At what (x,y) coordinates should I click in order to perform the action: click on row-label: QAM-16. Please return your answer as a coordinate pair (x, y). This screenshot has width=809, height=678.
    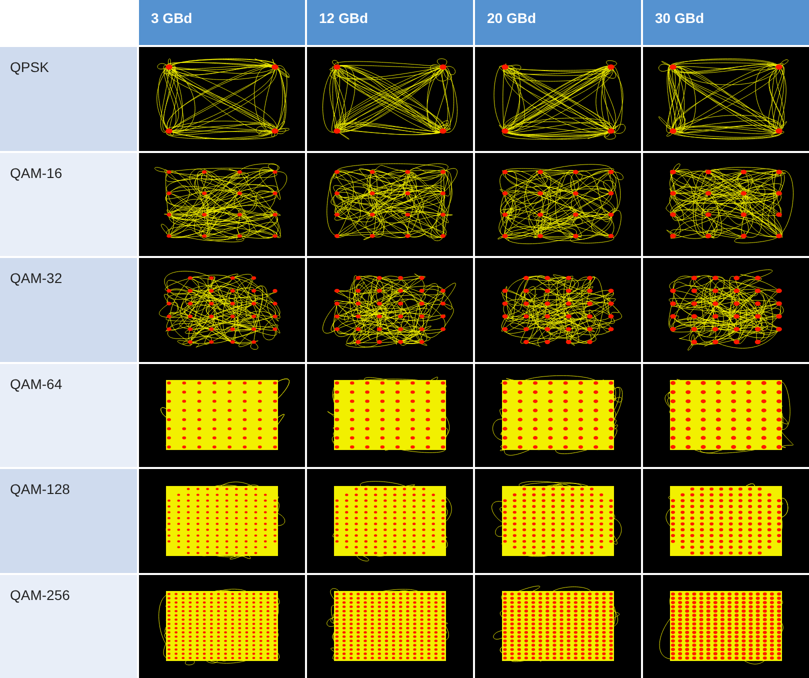
    Looking at the image, I should click on (68, 204).